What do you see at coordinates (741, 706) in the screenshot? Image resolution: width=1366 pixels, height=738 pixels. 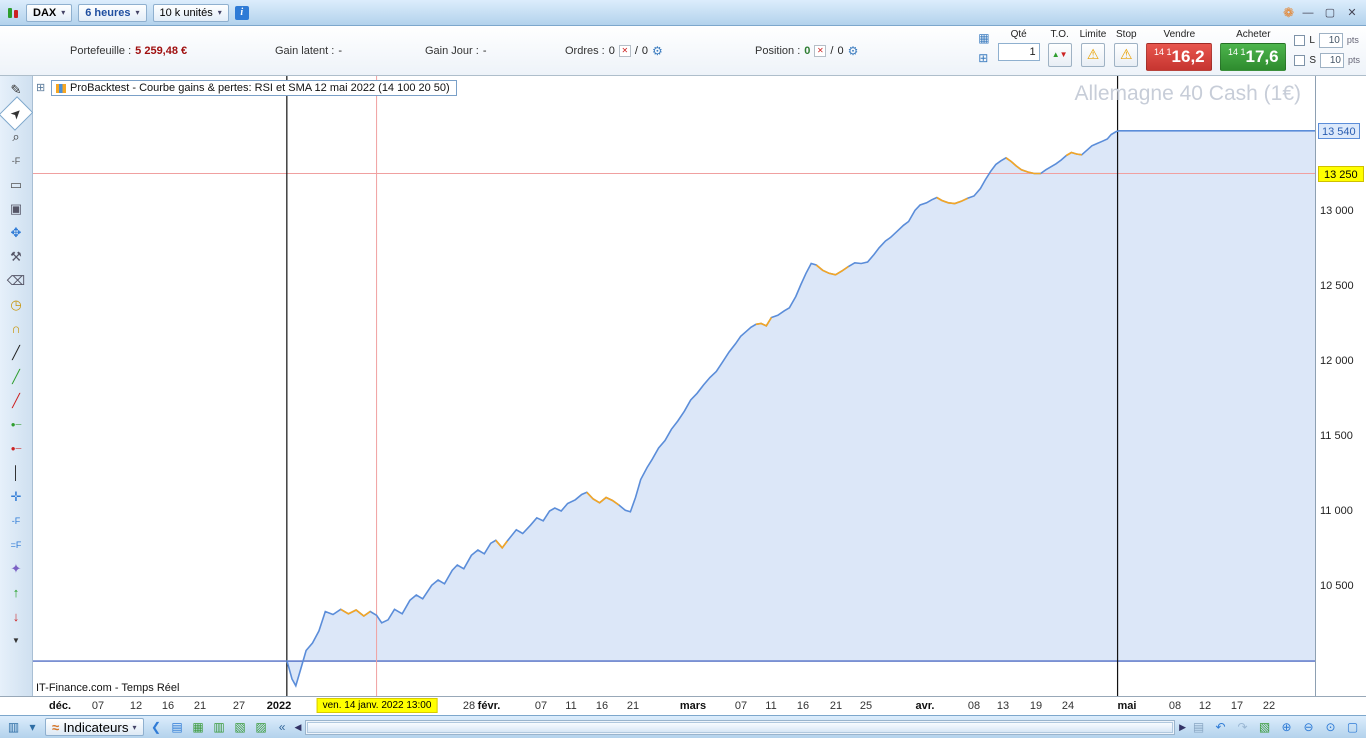 I see `x-axis-tick: 07` at bounding box center [741, 706].